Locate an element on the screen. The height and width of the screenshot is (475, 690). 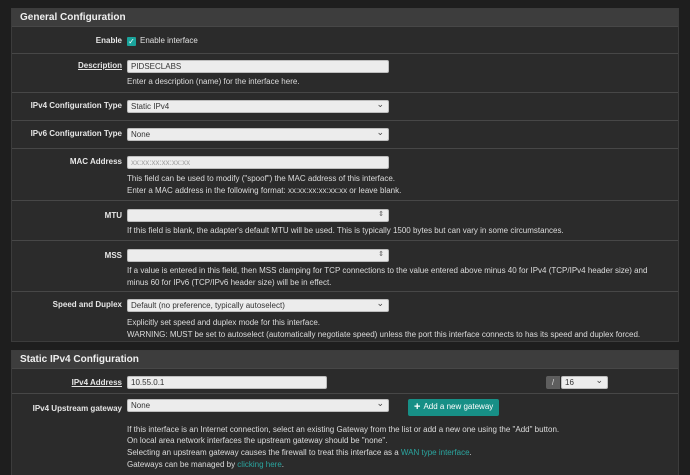
panel-title: Static IPv4 Configuration is located at coordinates (345, 360).